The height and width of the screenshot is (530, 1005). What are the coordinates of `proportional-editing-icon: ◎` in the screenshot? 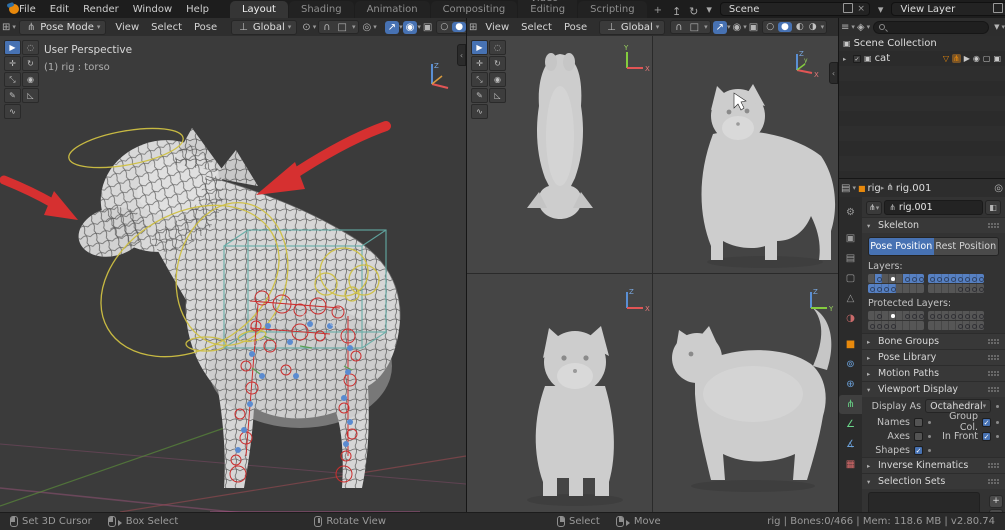 It's located at (367, 27).